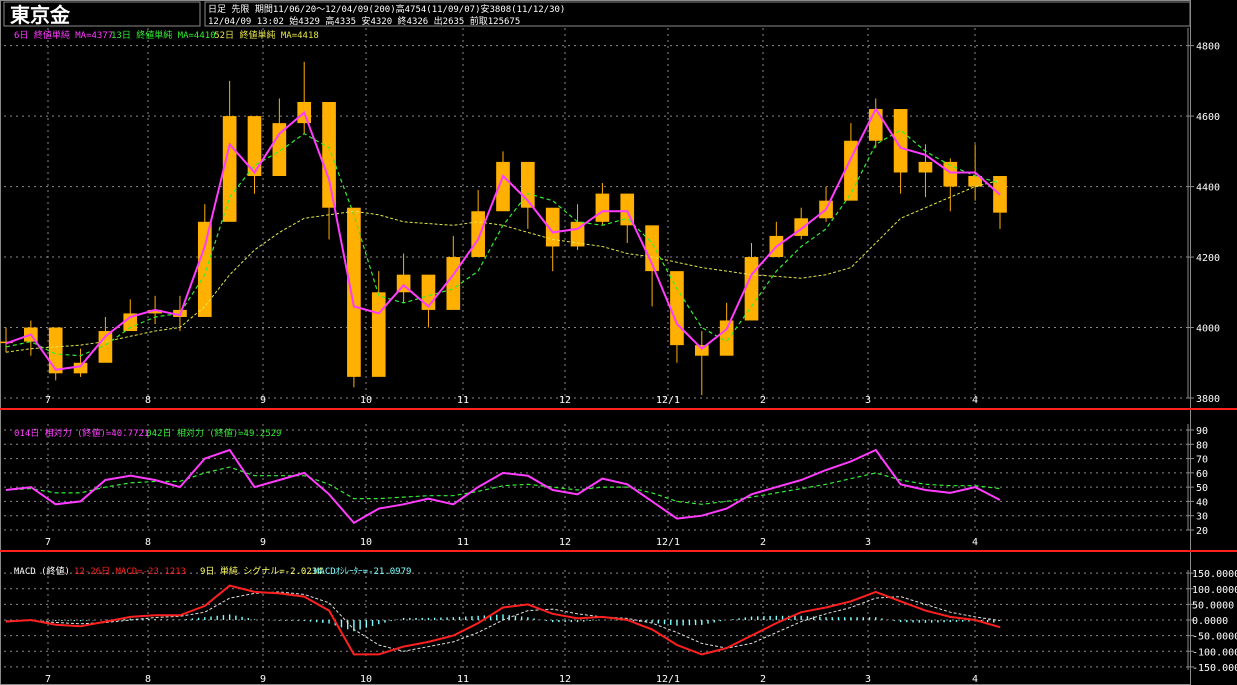 This screenshot has width=1237, height=685. Describe the element at coordinates (668, 679) in the screenshot. I see `macd-x-axis-label: 12/1` at that location.